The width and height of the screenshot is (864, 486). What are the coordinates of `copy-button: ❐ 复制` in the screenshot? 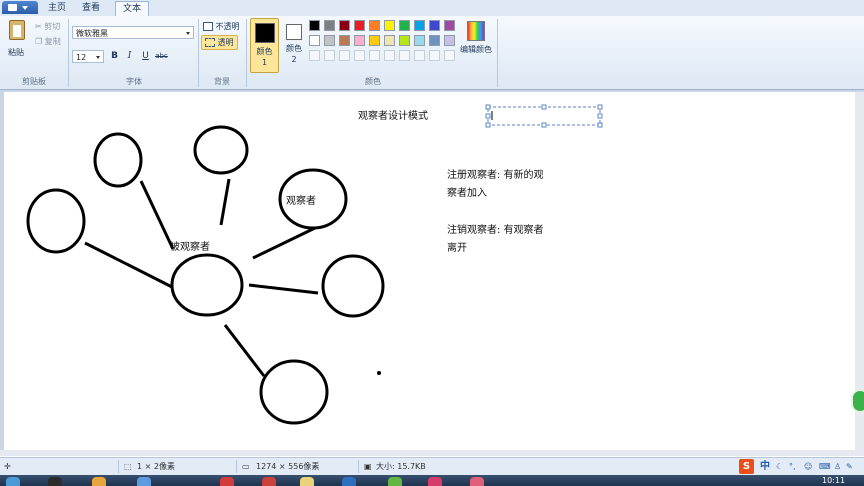 It's located at (48, 41).